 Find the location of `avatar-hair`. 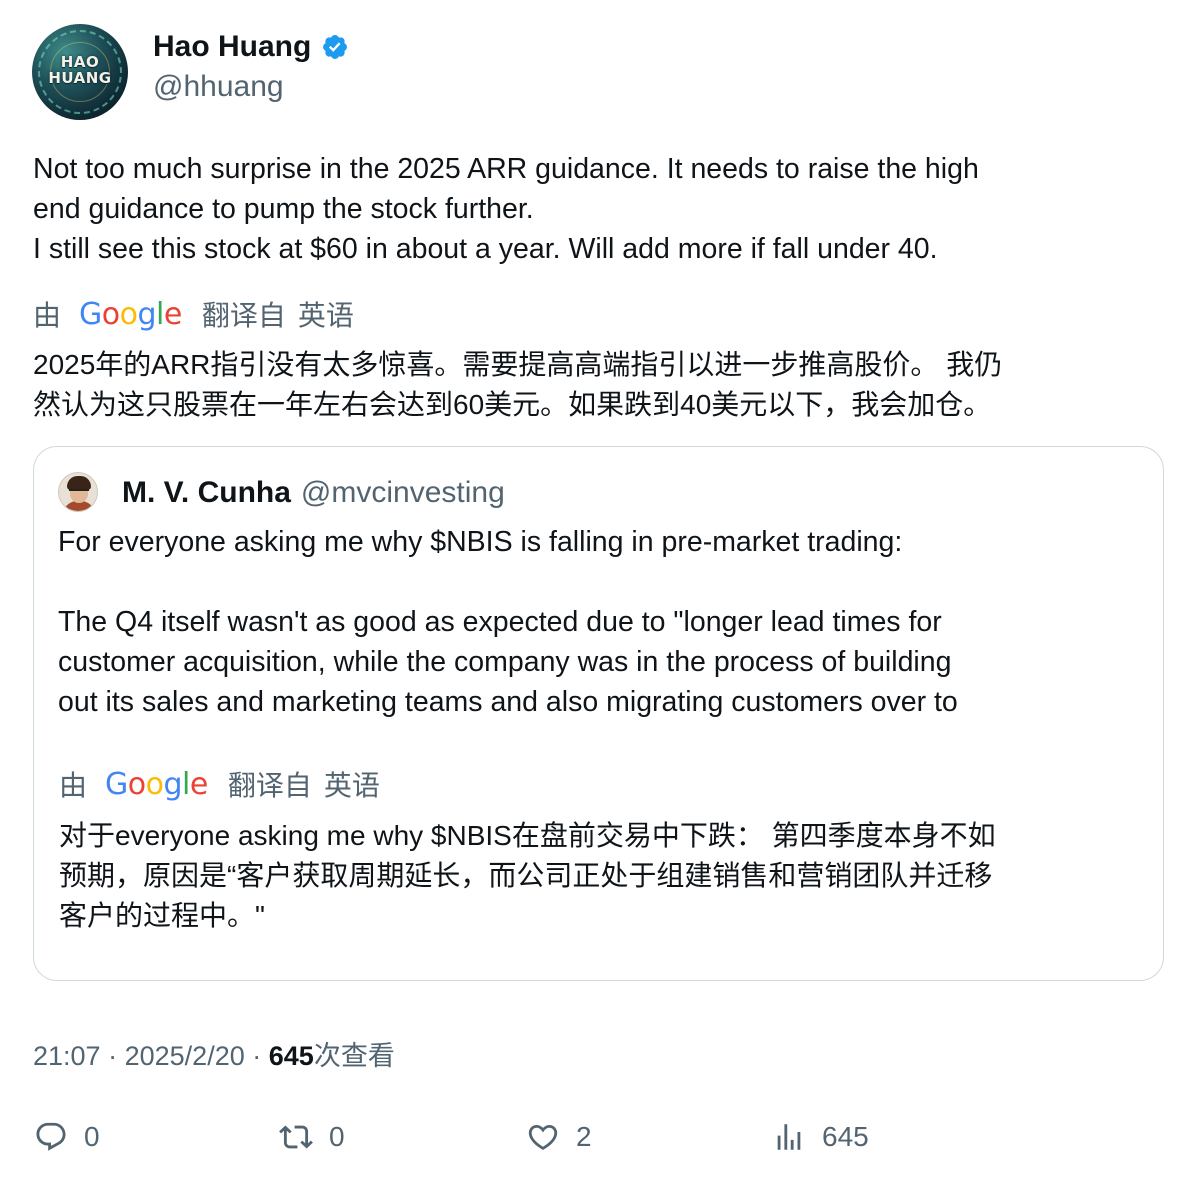

avatar-hair is located at coordinates (79, 483).